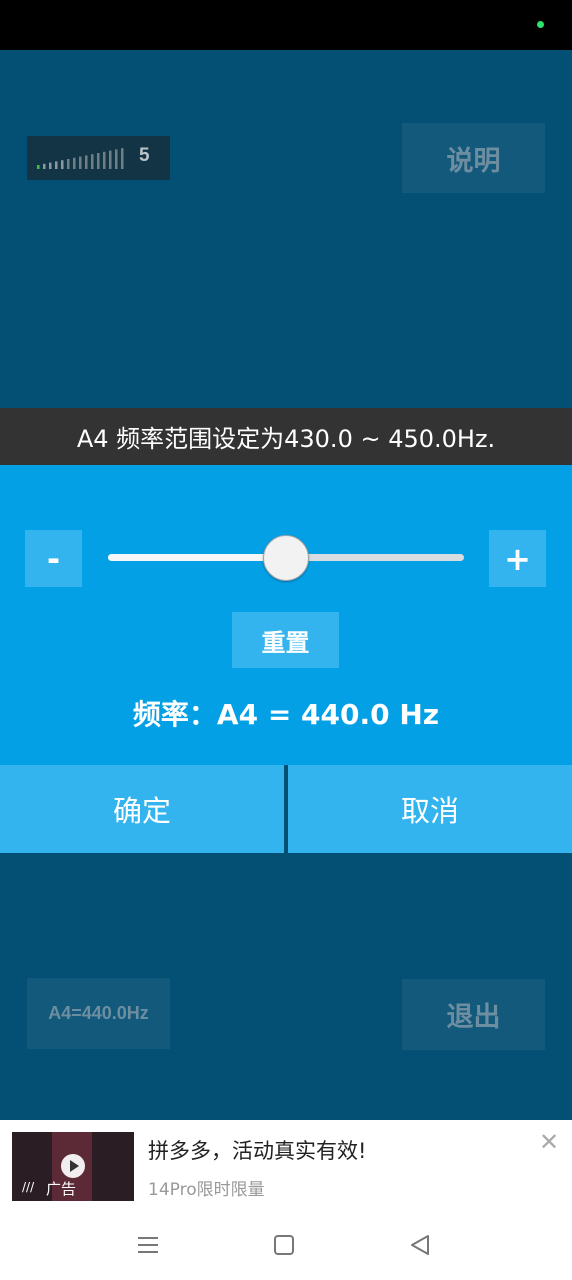 The height and width of the screenshot is (1280, 572). Describe the element at coordinates (286, 25) in the screenshot. I see `status-bar` at that location.